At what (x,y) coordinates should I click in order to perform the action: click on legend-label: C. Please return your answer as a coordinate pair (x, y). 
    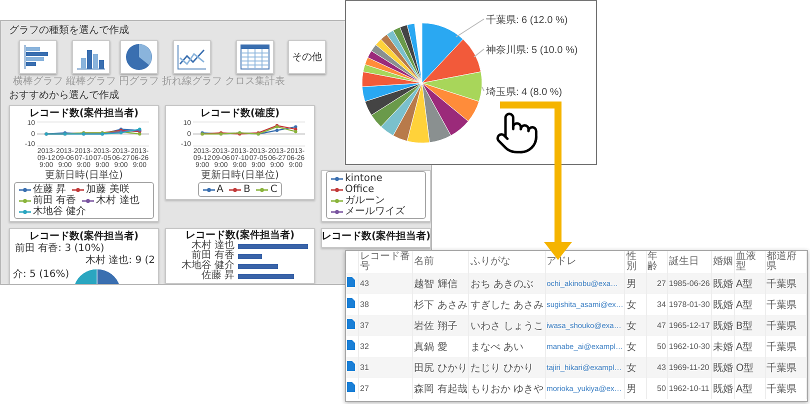
    Looking at the image, I should click on (274, 189).